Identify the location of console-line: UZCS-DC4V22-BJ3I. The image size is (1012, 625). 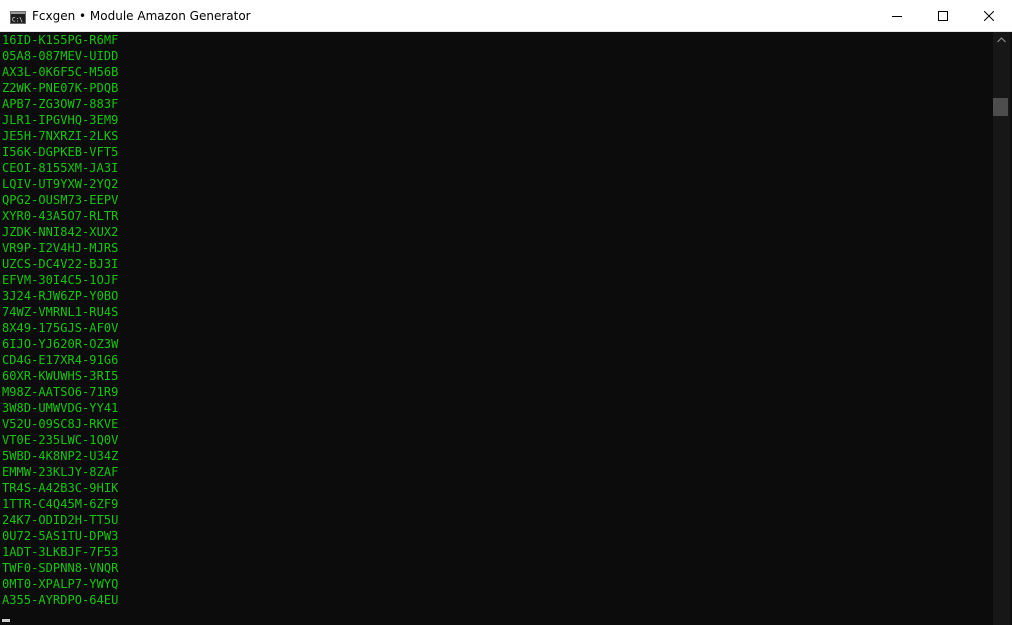
(60, 264).